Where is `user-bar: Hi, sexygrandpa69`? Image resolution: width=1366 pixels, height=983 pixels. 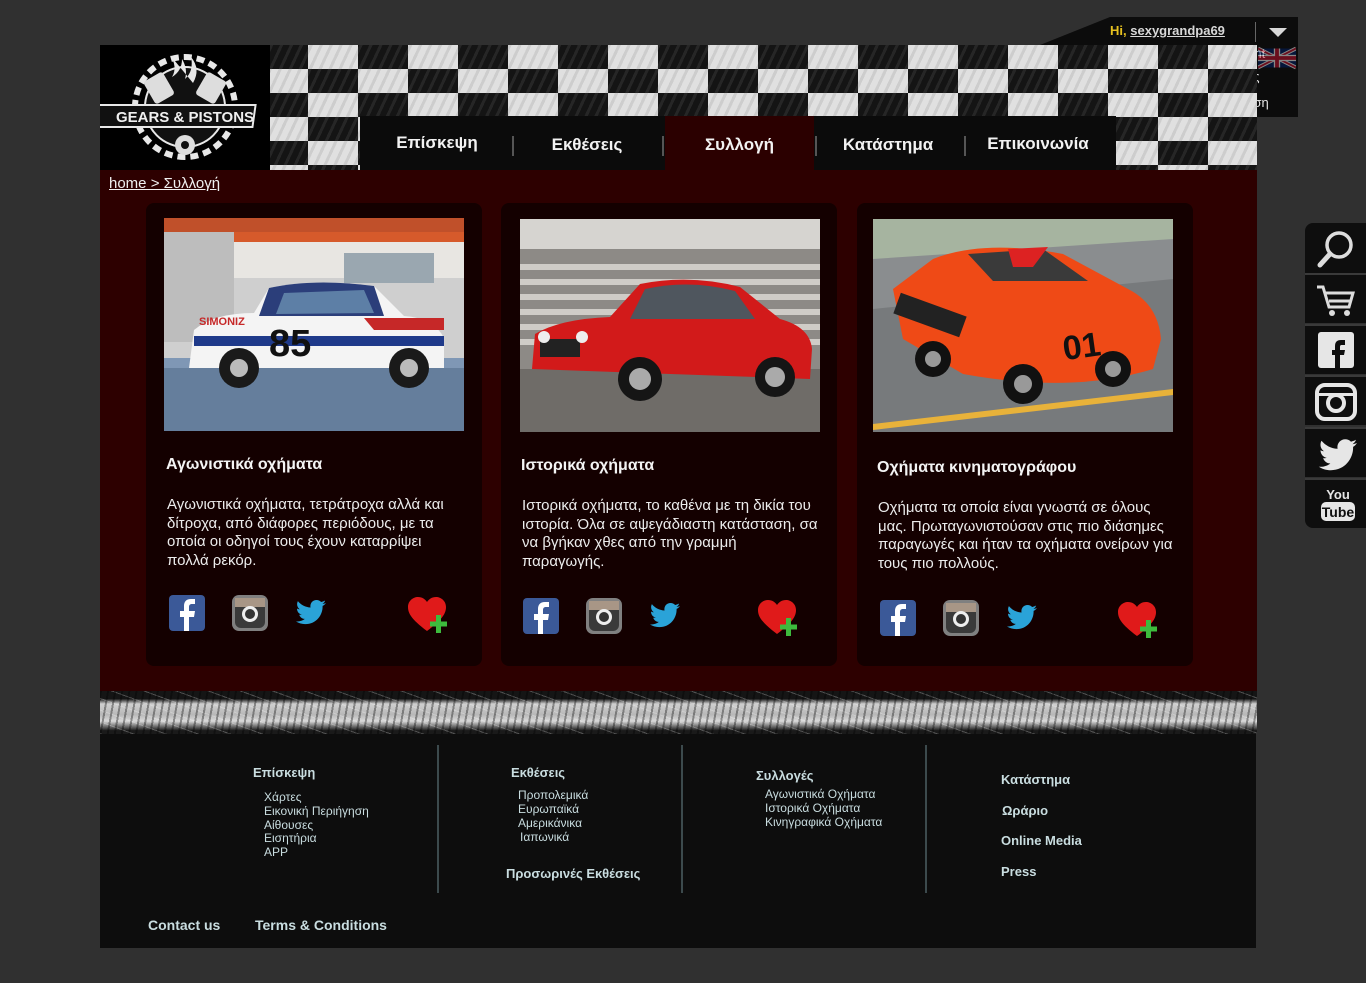
user-bar: Hi, sexygrandpa69 is located at coordinates (1169, 31).